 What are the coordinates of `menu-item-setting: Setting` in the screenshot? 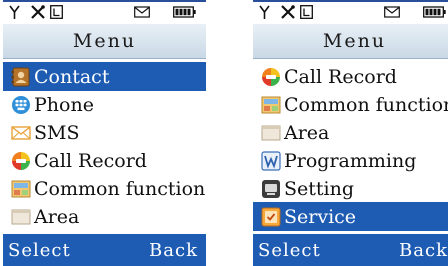 It's located at (350, 188).